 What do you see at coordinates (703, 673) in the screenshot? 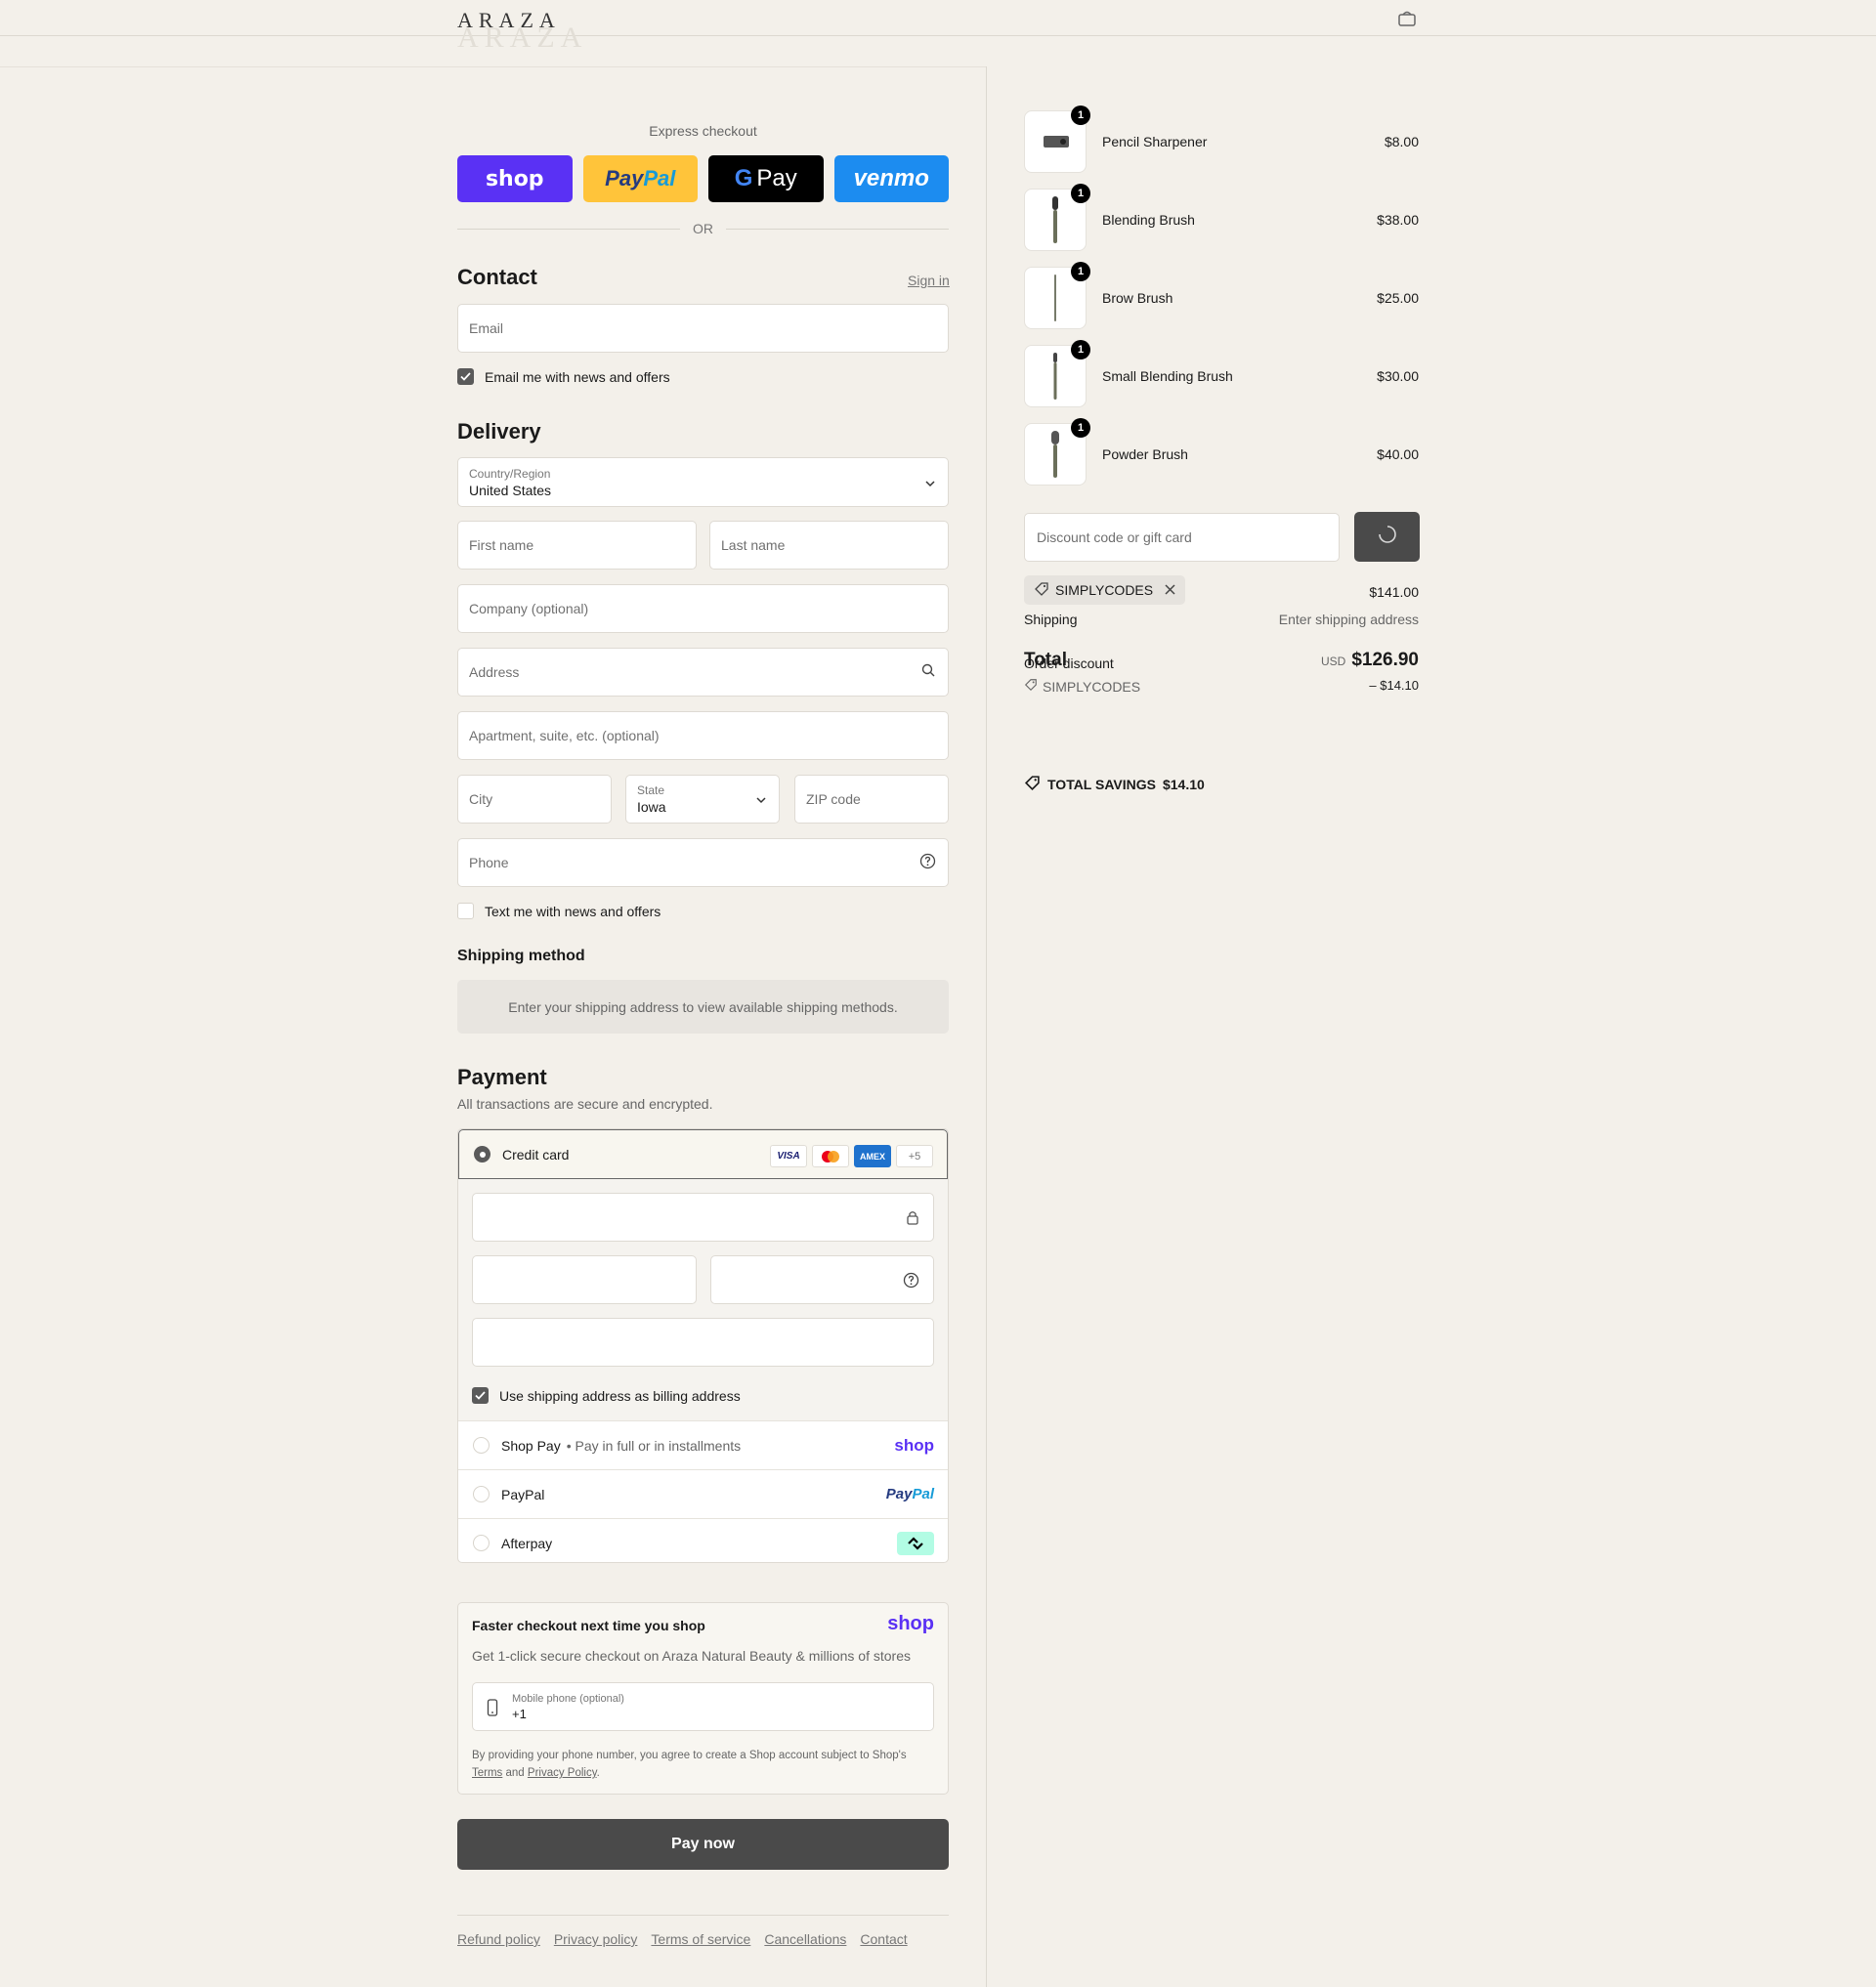
I see `address-field: Address` at bounding box center [703, 673].